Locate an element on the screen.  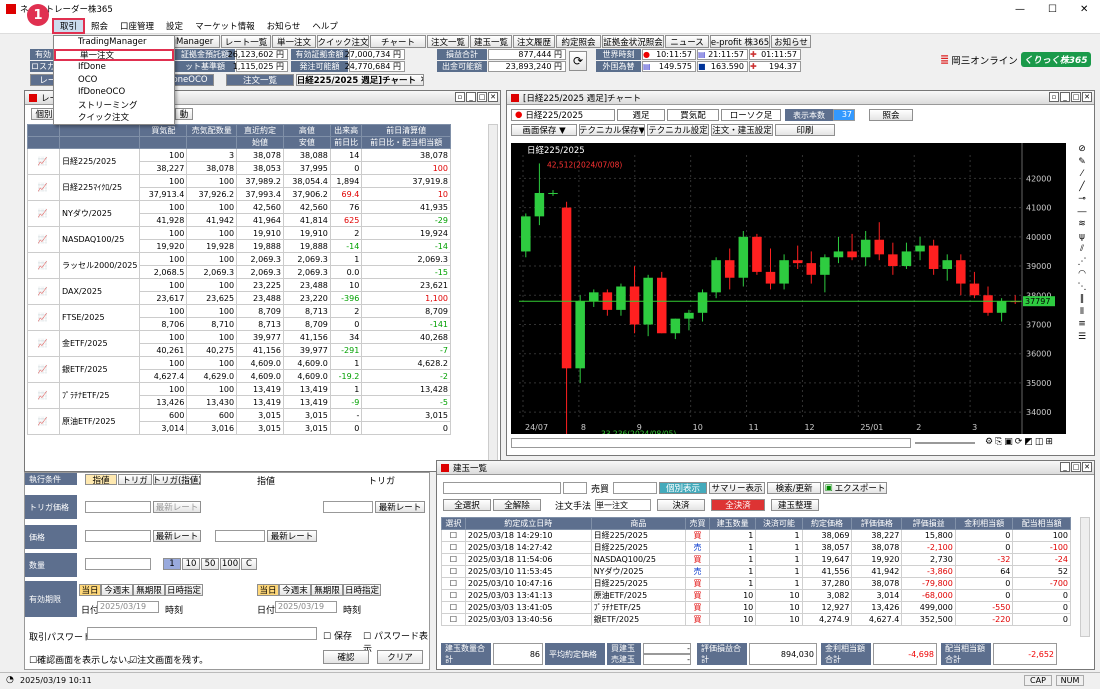
position-cell: -100 is located at coordinates (1041, 547).